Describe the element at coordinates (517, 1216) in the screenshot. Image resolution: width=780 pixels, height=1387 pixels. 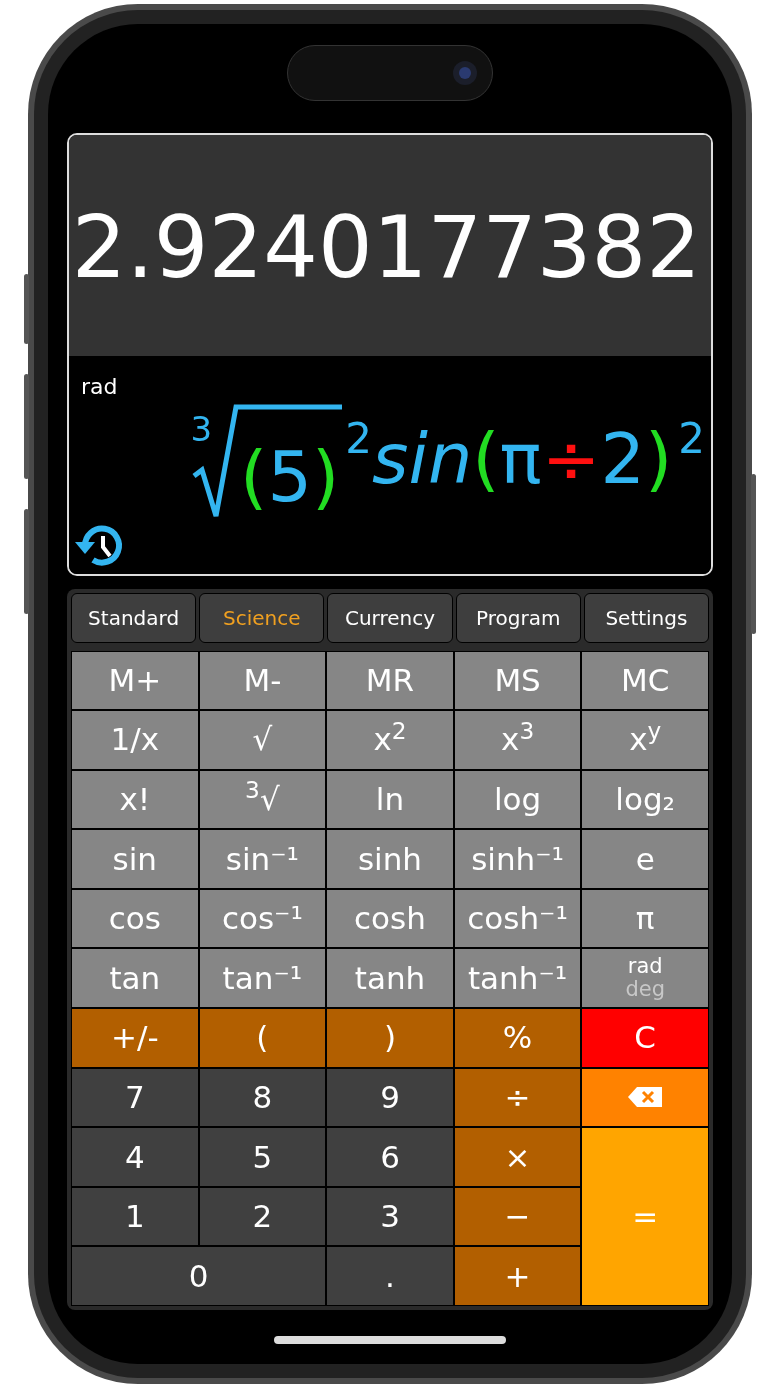
I see `calculator-key: −` at that location.